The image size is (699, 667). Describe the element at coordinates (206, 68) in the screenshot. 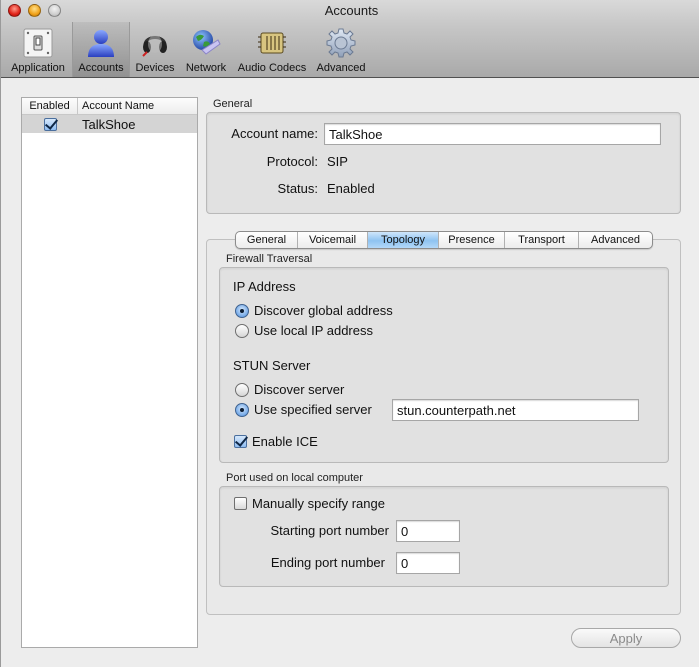

I see `toolbar-label: Network` at that location.